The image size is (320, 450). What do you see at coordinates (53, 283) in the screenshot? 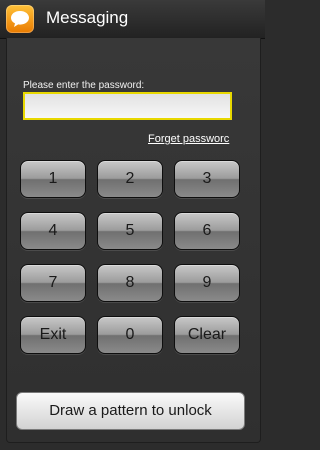
I see `key-7: 7` at bounding box center [53, 283].